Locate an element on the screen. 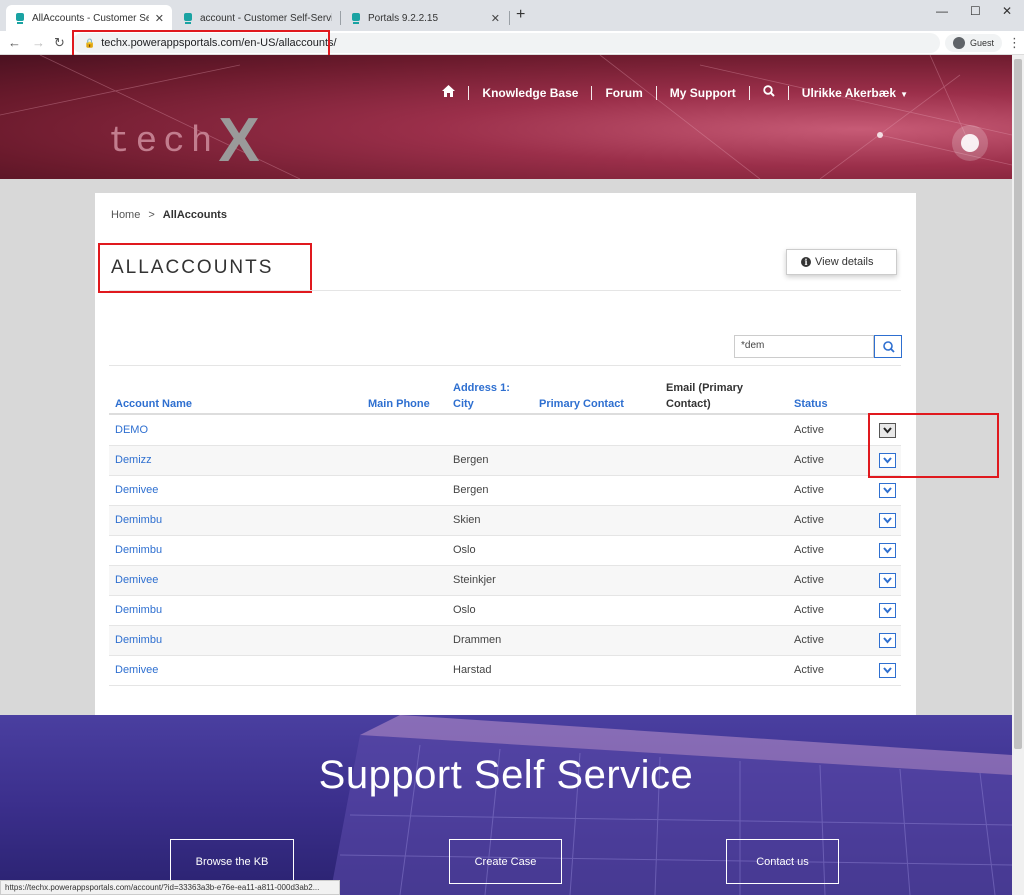 The height and width of the screenshot is (895, 1024). page-scrollbar is located at coordinates (1018, 475).